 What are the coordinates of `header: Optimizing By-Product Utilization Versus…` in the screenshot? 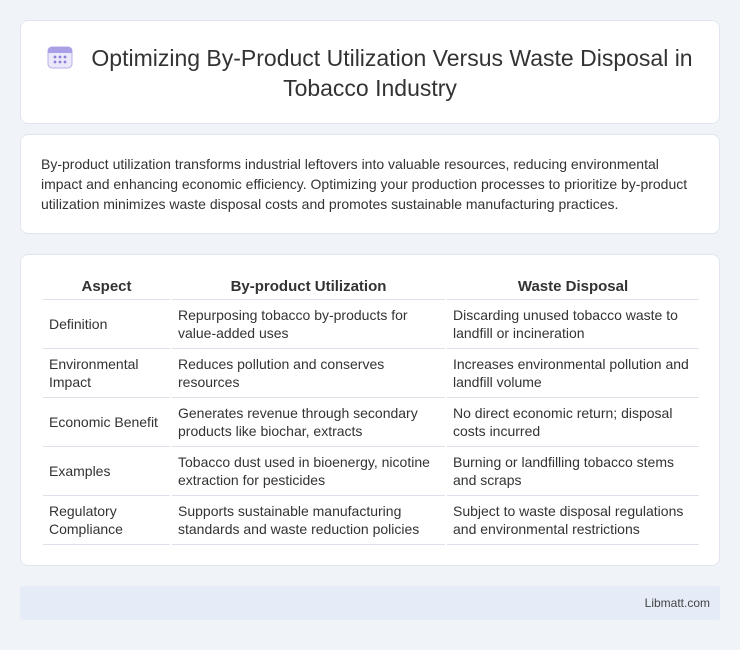 It's located at (370, 73).